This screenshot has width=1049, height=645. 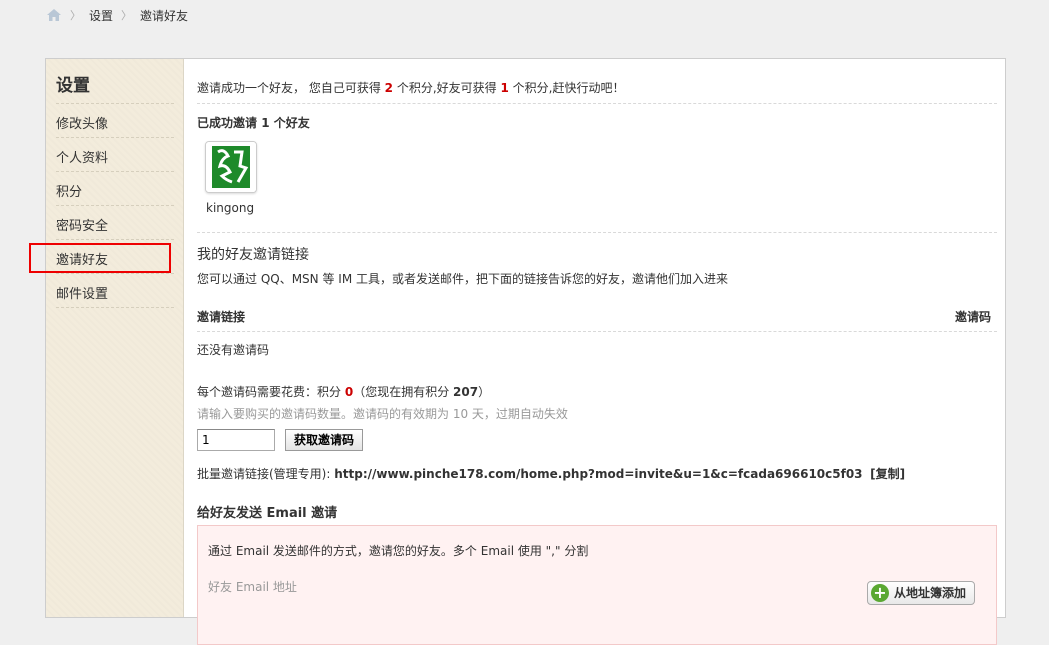 What do you see at coordinates (101, 15) in the screenshot?
I see `breadcrumb-item-settings: 设置` at bounding box center [101, 15].